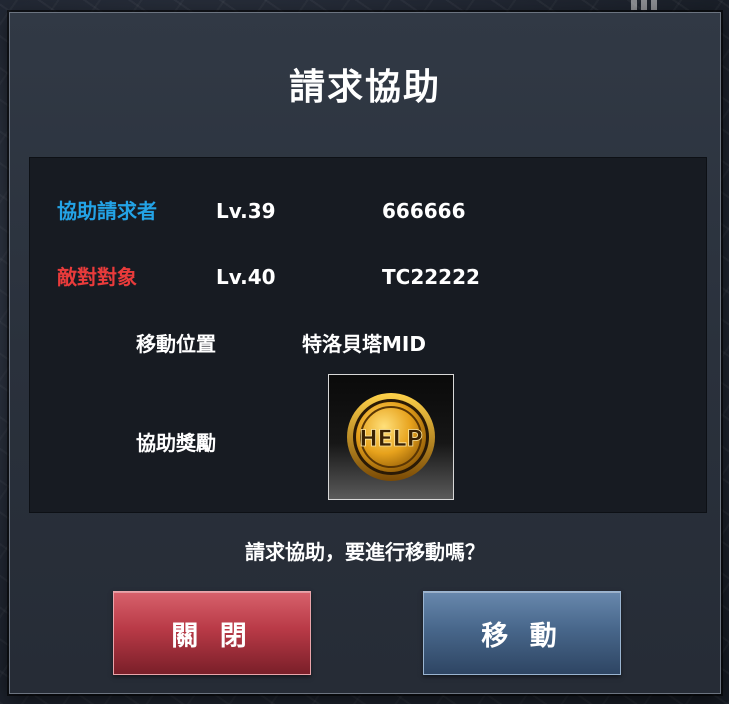 The image size is (729, 704). I want to click on close-button-label: 關 閉, so click(212, 636).